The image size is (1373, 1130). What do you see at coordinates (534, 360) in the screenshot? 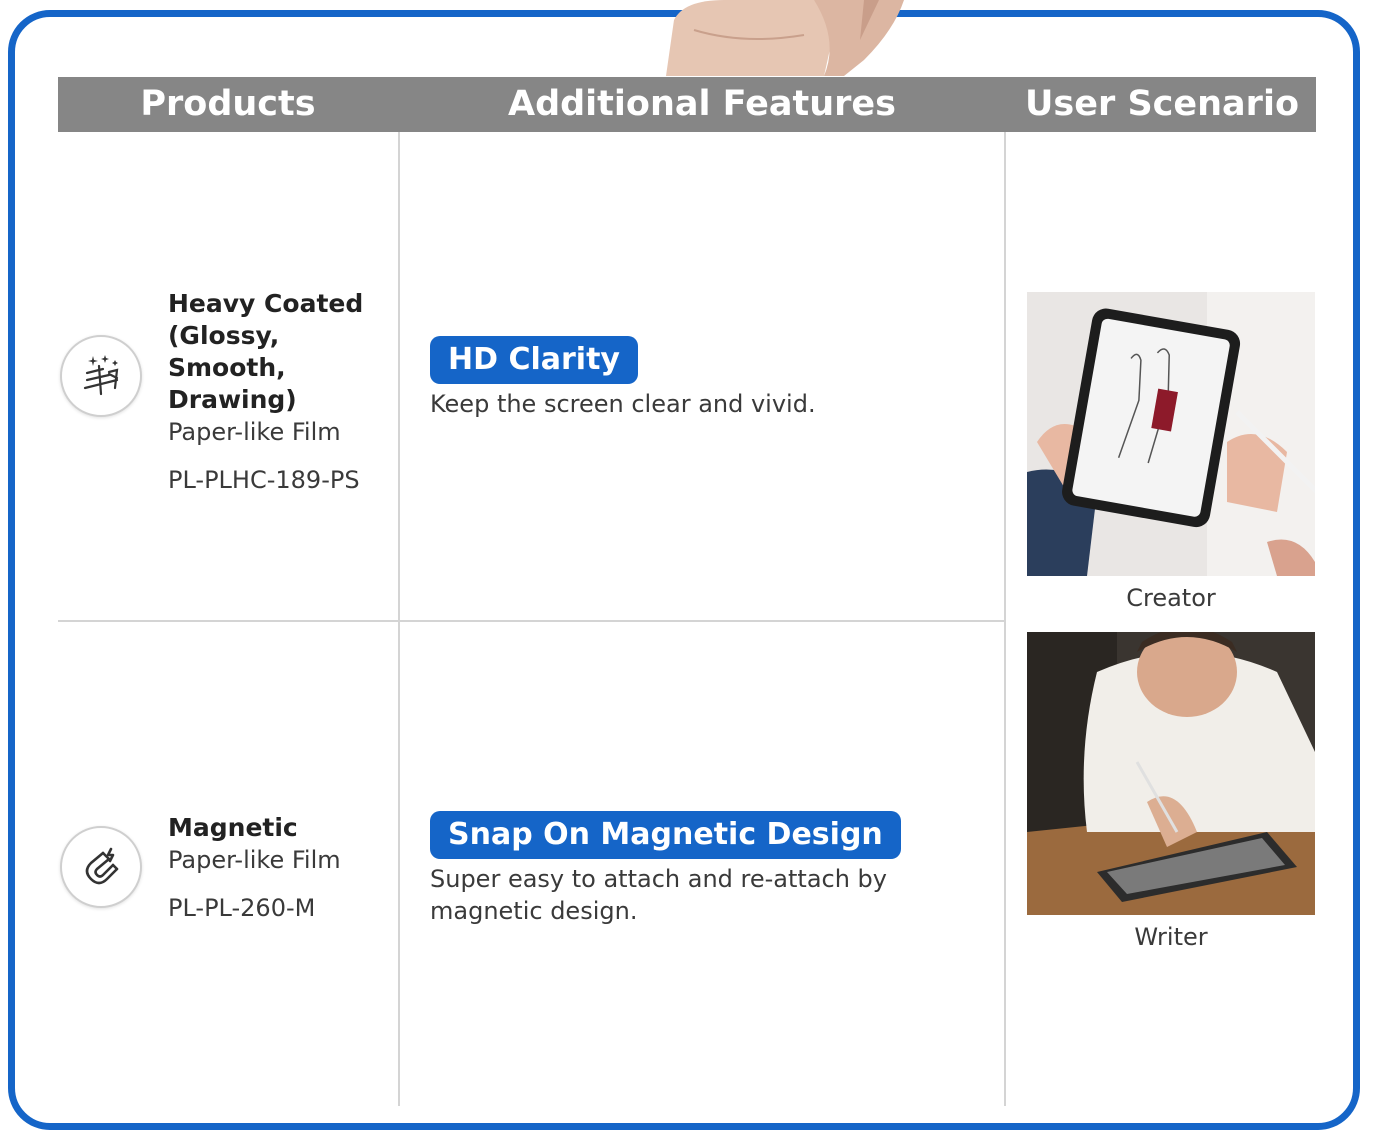
I see `feature-badge: HD Clarity` at bounding box center [534, 360].